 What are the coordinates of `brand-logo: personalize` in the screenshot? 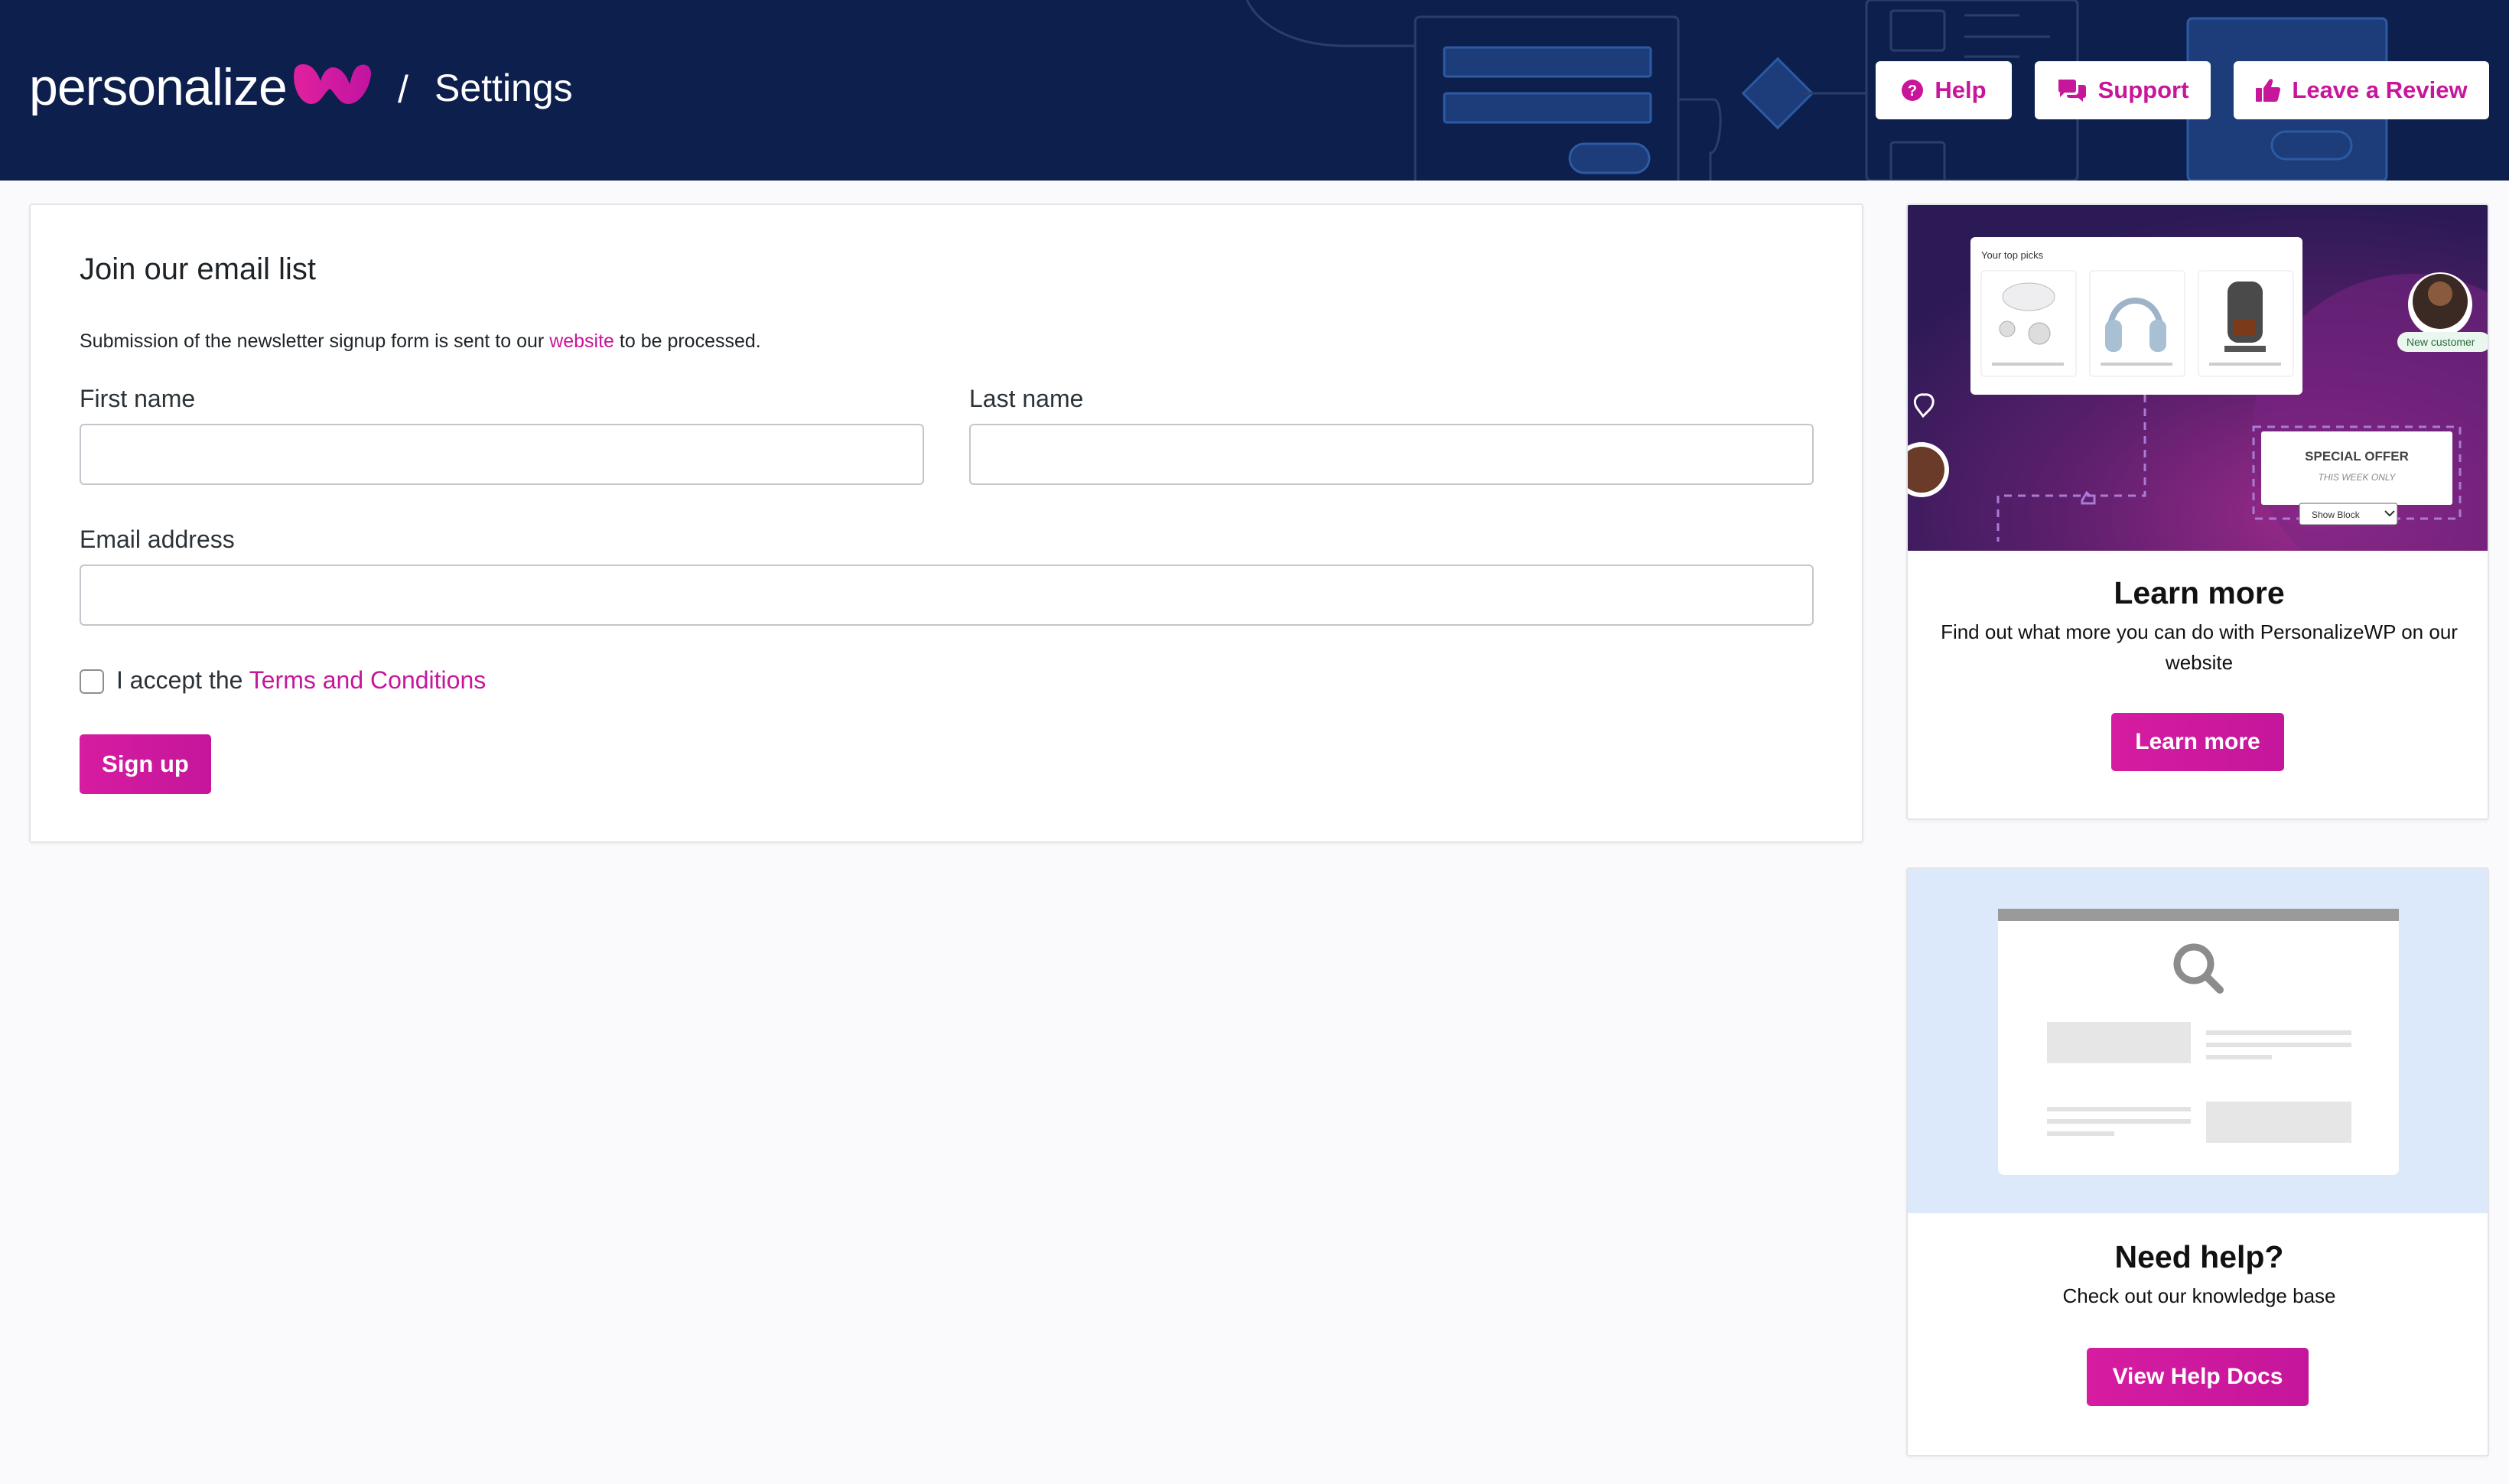 It's located at (202, 87).